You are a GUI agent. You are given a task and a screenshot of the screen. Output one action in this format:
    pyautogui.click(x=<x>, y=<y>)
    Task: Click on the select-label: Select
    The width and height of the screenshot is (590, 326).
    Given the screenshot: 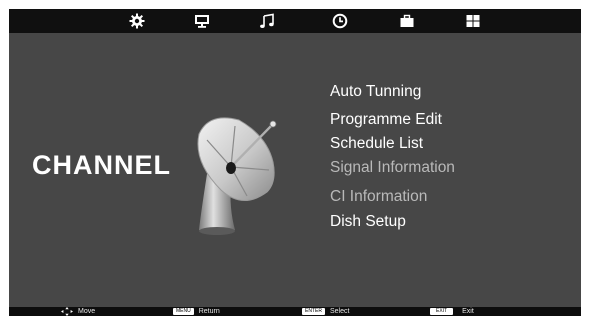 What is the action you would take?
    pyautogui.click(x=339, y=311)
    